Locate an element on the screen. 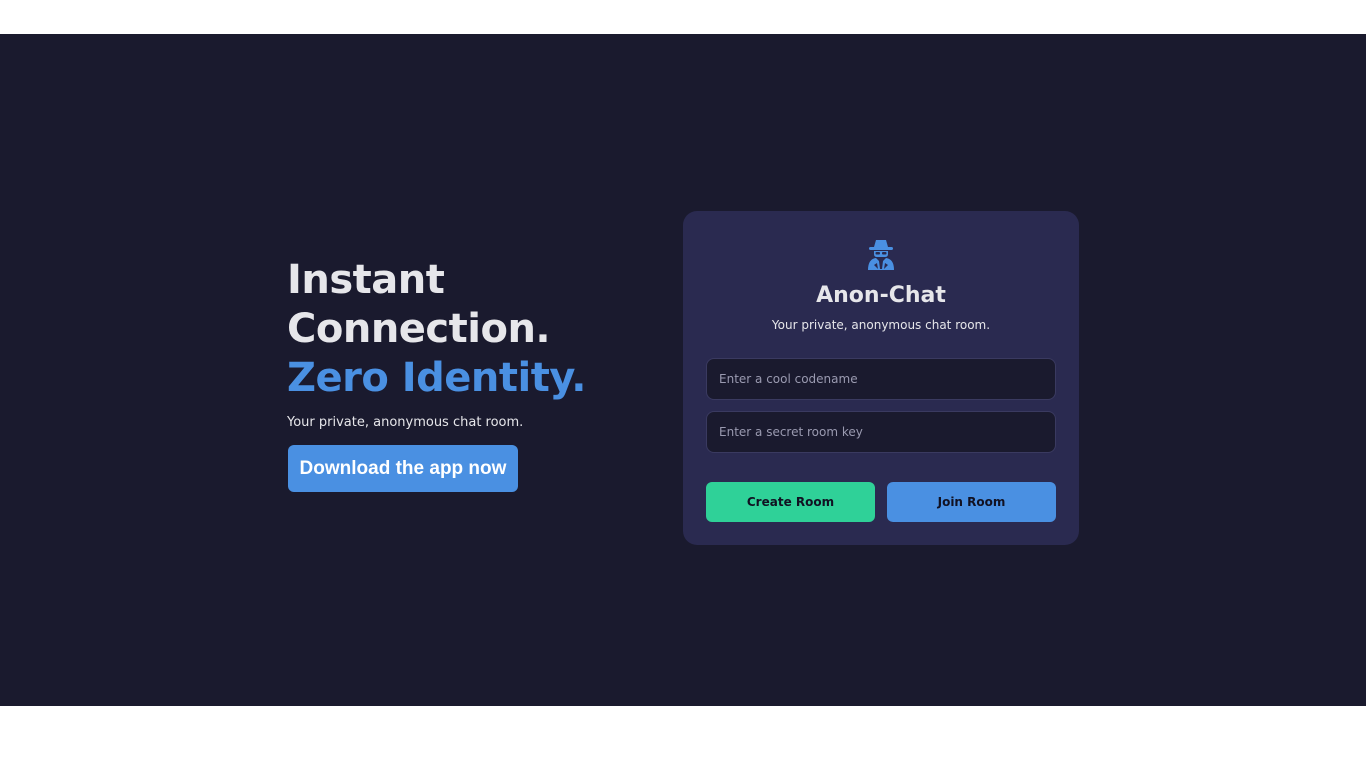  hero-subtitle: Your private, anonymous chat room. is located at coordinates (405, 422).